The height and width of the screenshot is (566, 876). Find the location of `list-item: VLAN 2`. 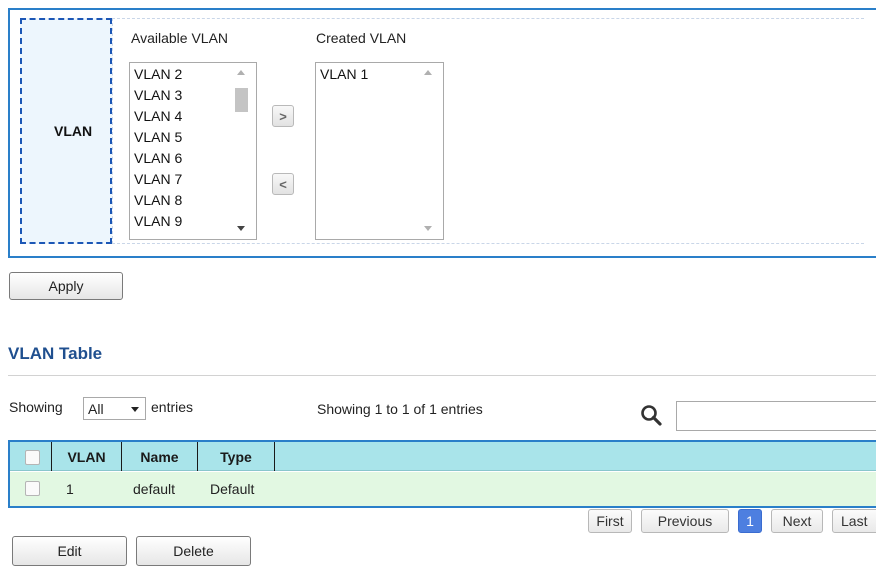

list-item: VLAN 2 is located at coordinates (158, 74).